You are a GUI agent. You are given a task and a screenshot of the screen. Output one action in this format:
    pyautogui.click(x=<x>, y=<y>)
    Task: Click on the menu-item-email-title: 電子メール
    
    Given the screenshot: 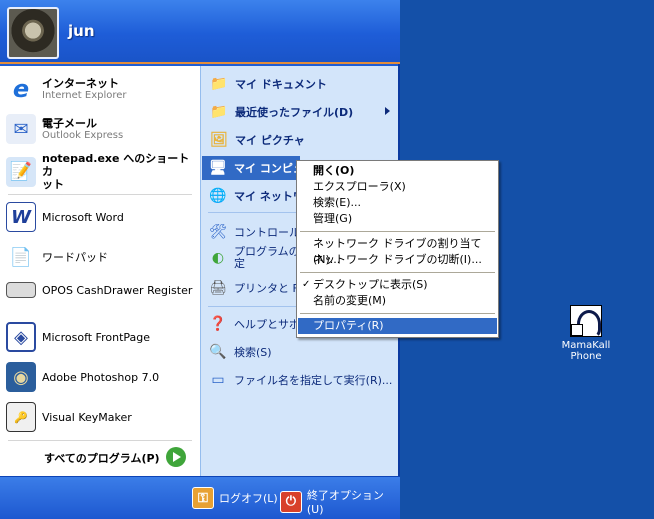 What is the action you would take?
    pyautogui.click(x=69, y=123)
    